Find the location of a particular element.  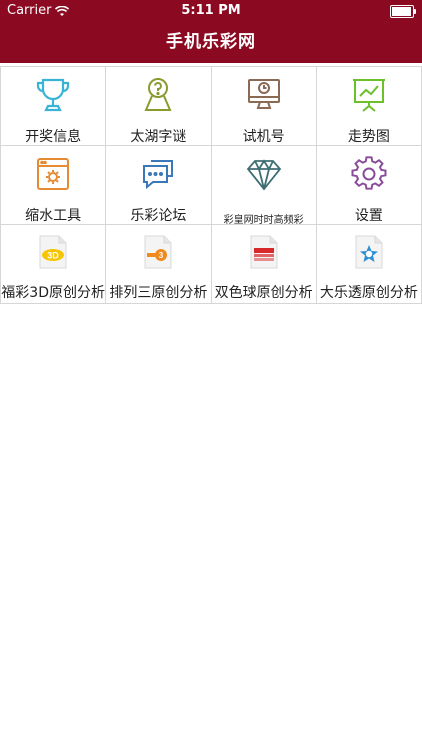

grid-item-label: 排列三原创分析 is located at coordinates (158, 293).